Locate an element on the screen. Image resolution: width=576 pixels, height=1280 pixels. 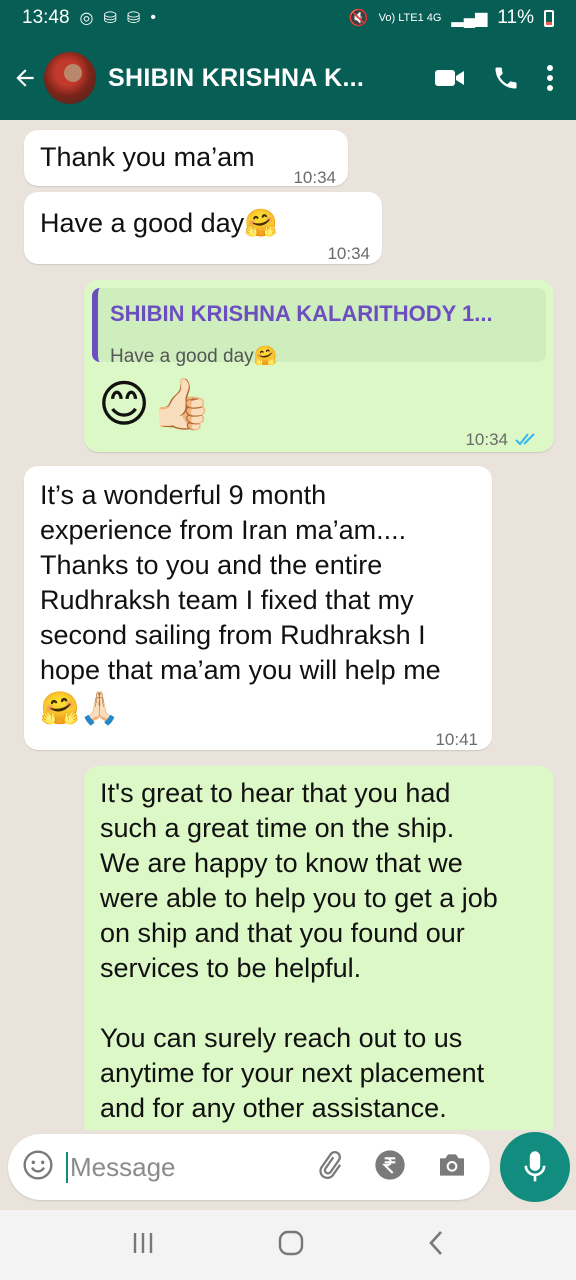
read-receipt-icon is located at coordinates (527, 440).